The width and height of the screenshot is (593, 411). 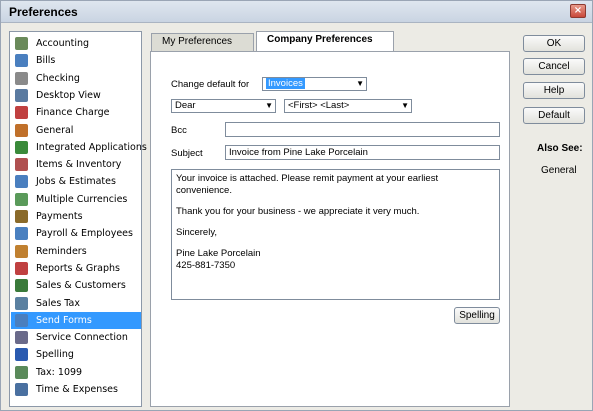 What do you see at coordinates (21, 303) in the screenshot?
I see `sales-tax-icon` at bounding box center [21, 303].